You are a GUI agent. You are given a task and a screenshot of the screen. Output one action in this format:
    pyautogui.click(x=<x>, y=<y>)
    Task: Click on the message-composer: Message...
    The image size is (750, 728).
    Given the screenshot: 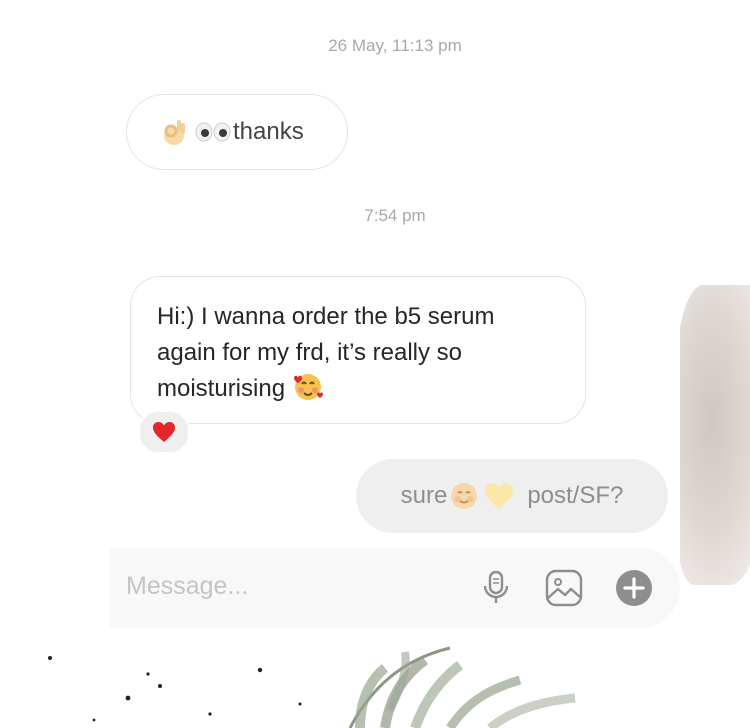 What is the action you would take?
    pyautogui.click(x=395, y=588)
    